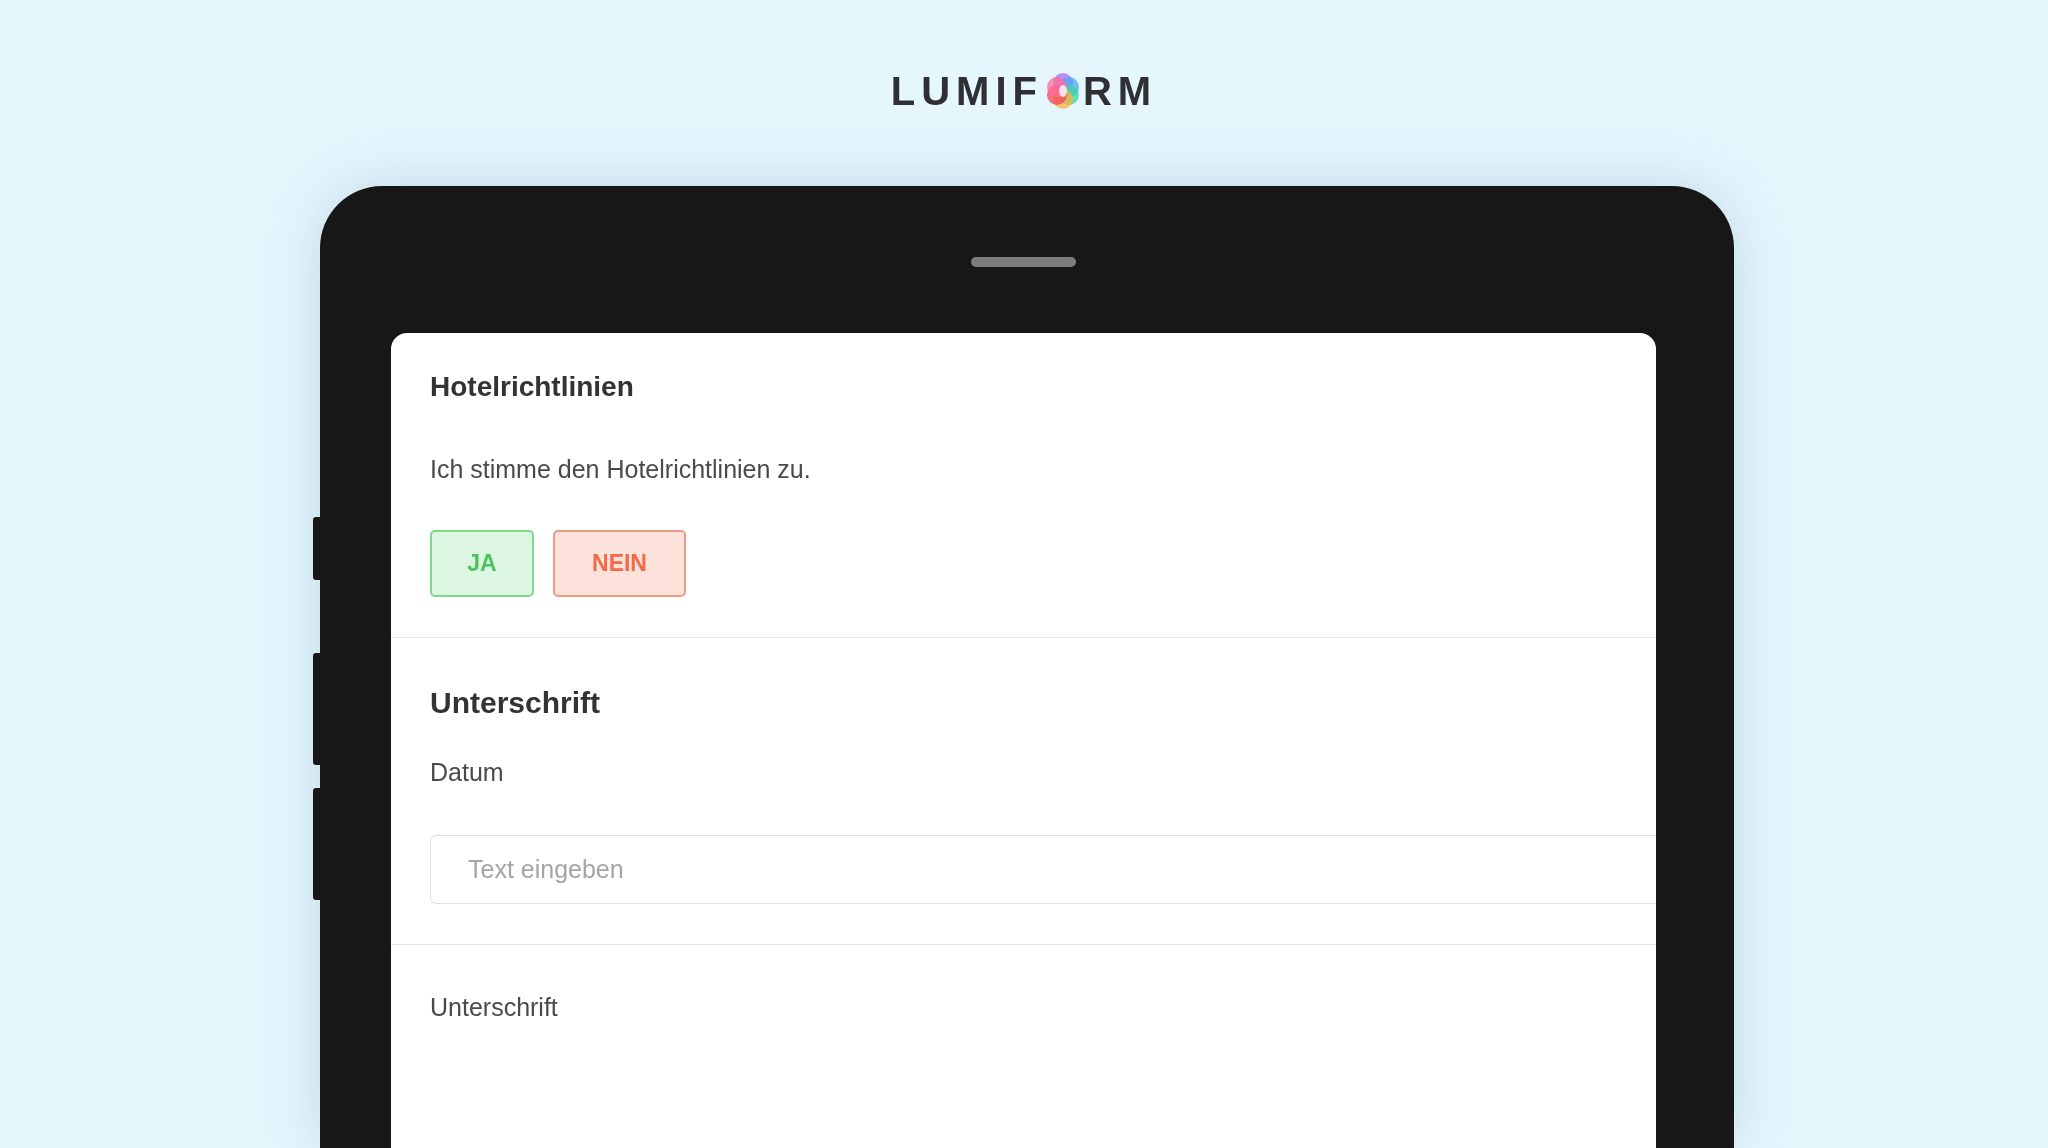  Describe the element at coordinates (532, 387) in the screenshot. I see `section-title: Hotelrichtlinien` at that location.